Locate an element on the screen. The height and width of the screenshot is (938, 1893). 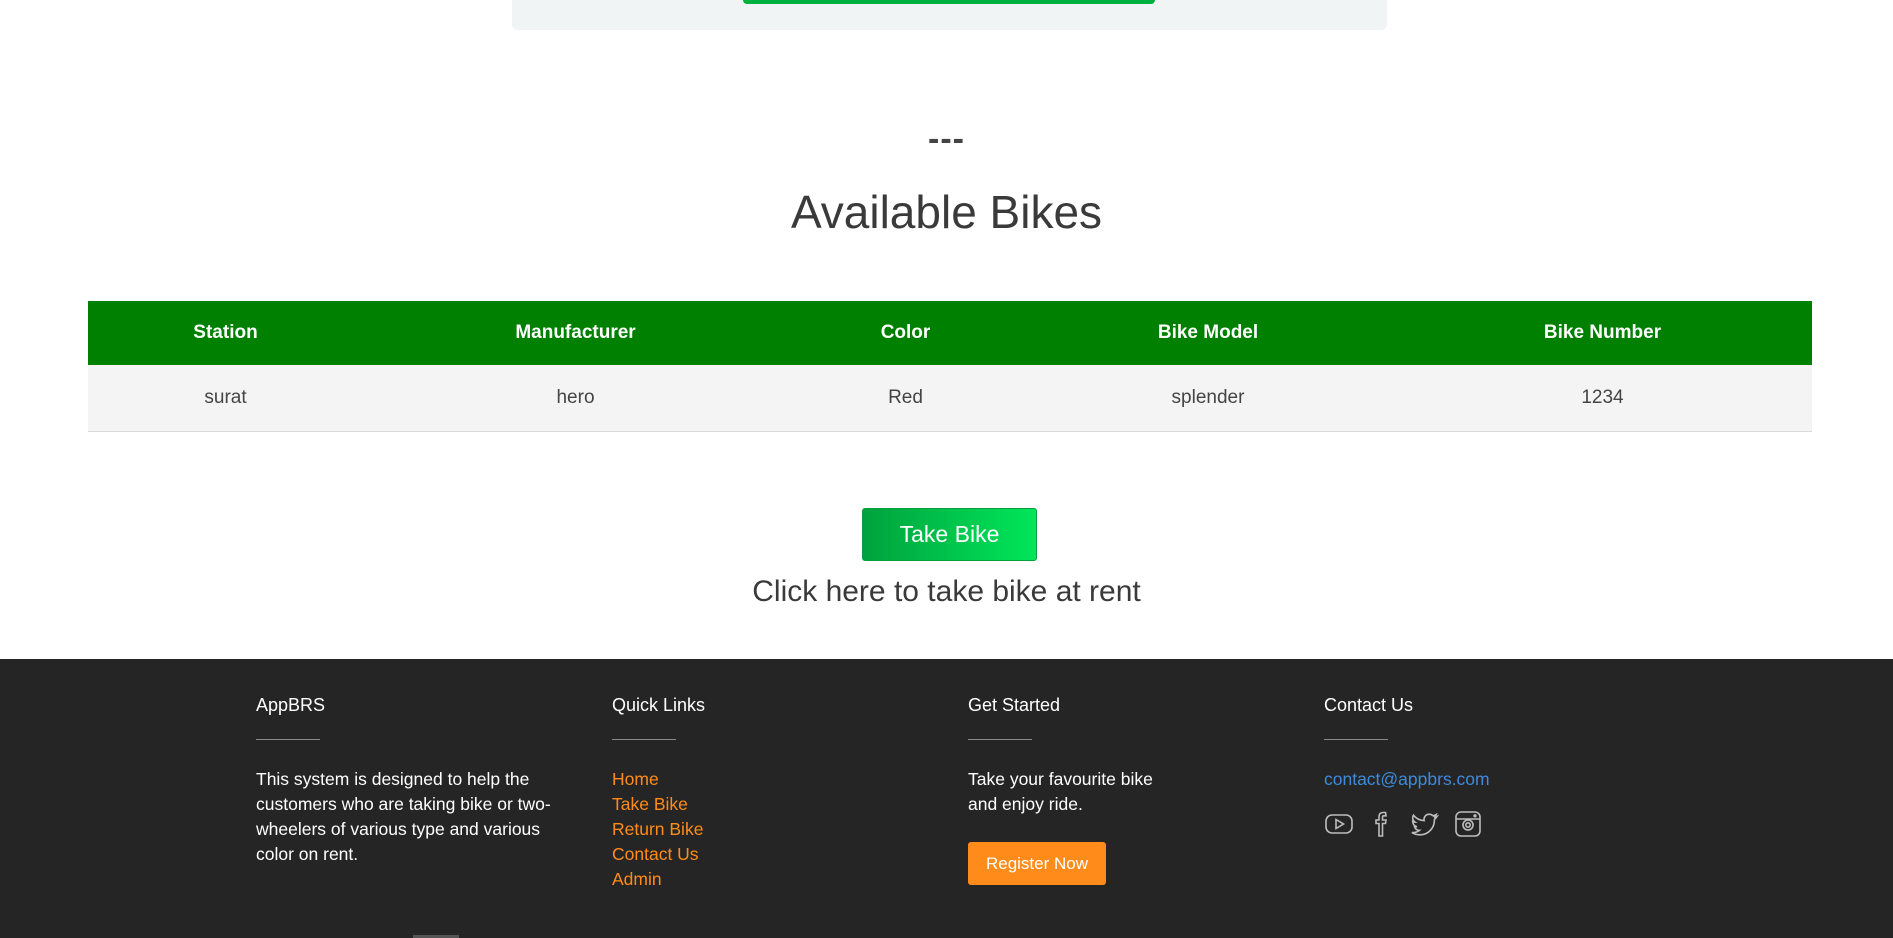
facebook-icon is located at coordinates (1382, 824).